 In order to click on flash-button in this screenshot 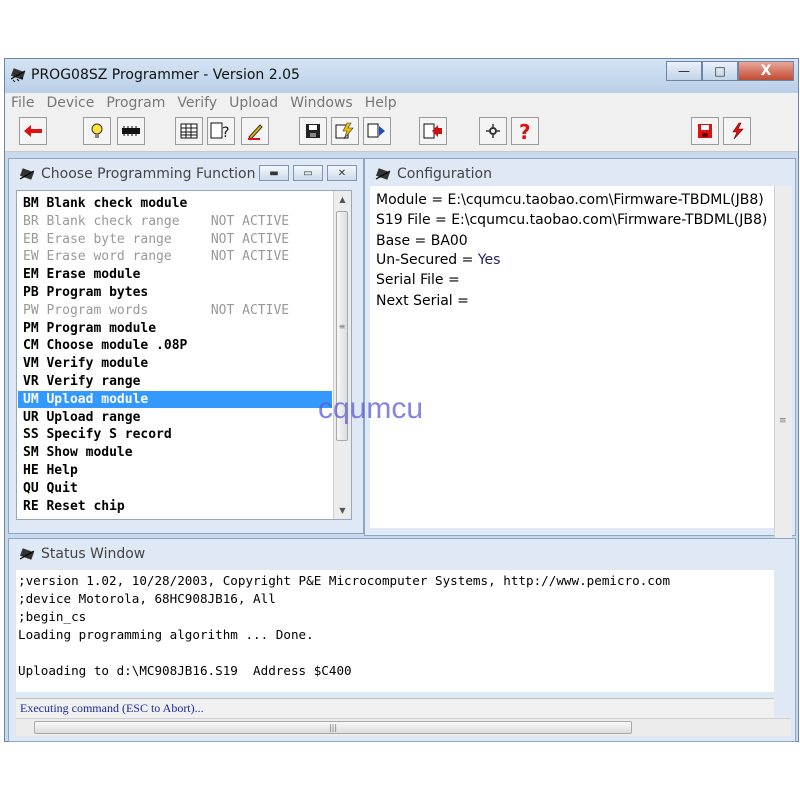, I will do `click(345, 131)`.